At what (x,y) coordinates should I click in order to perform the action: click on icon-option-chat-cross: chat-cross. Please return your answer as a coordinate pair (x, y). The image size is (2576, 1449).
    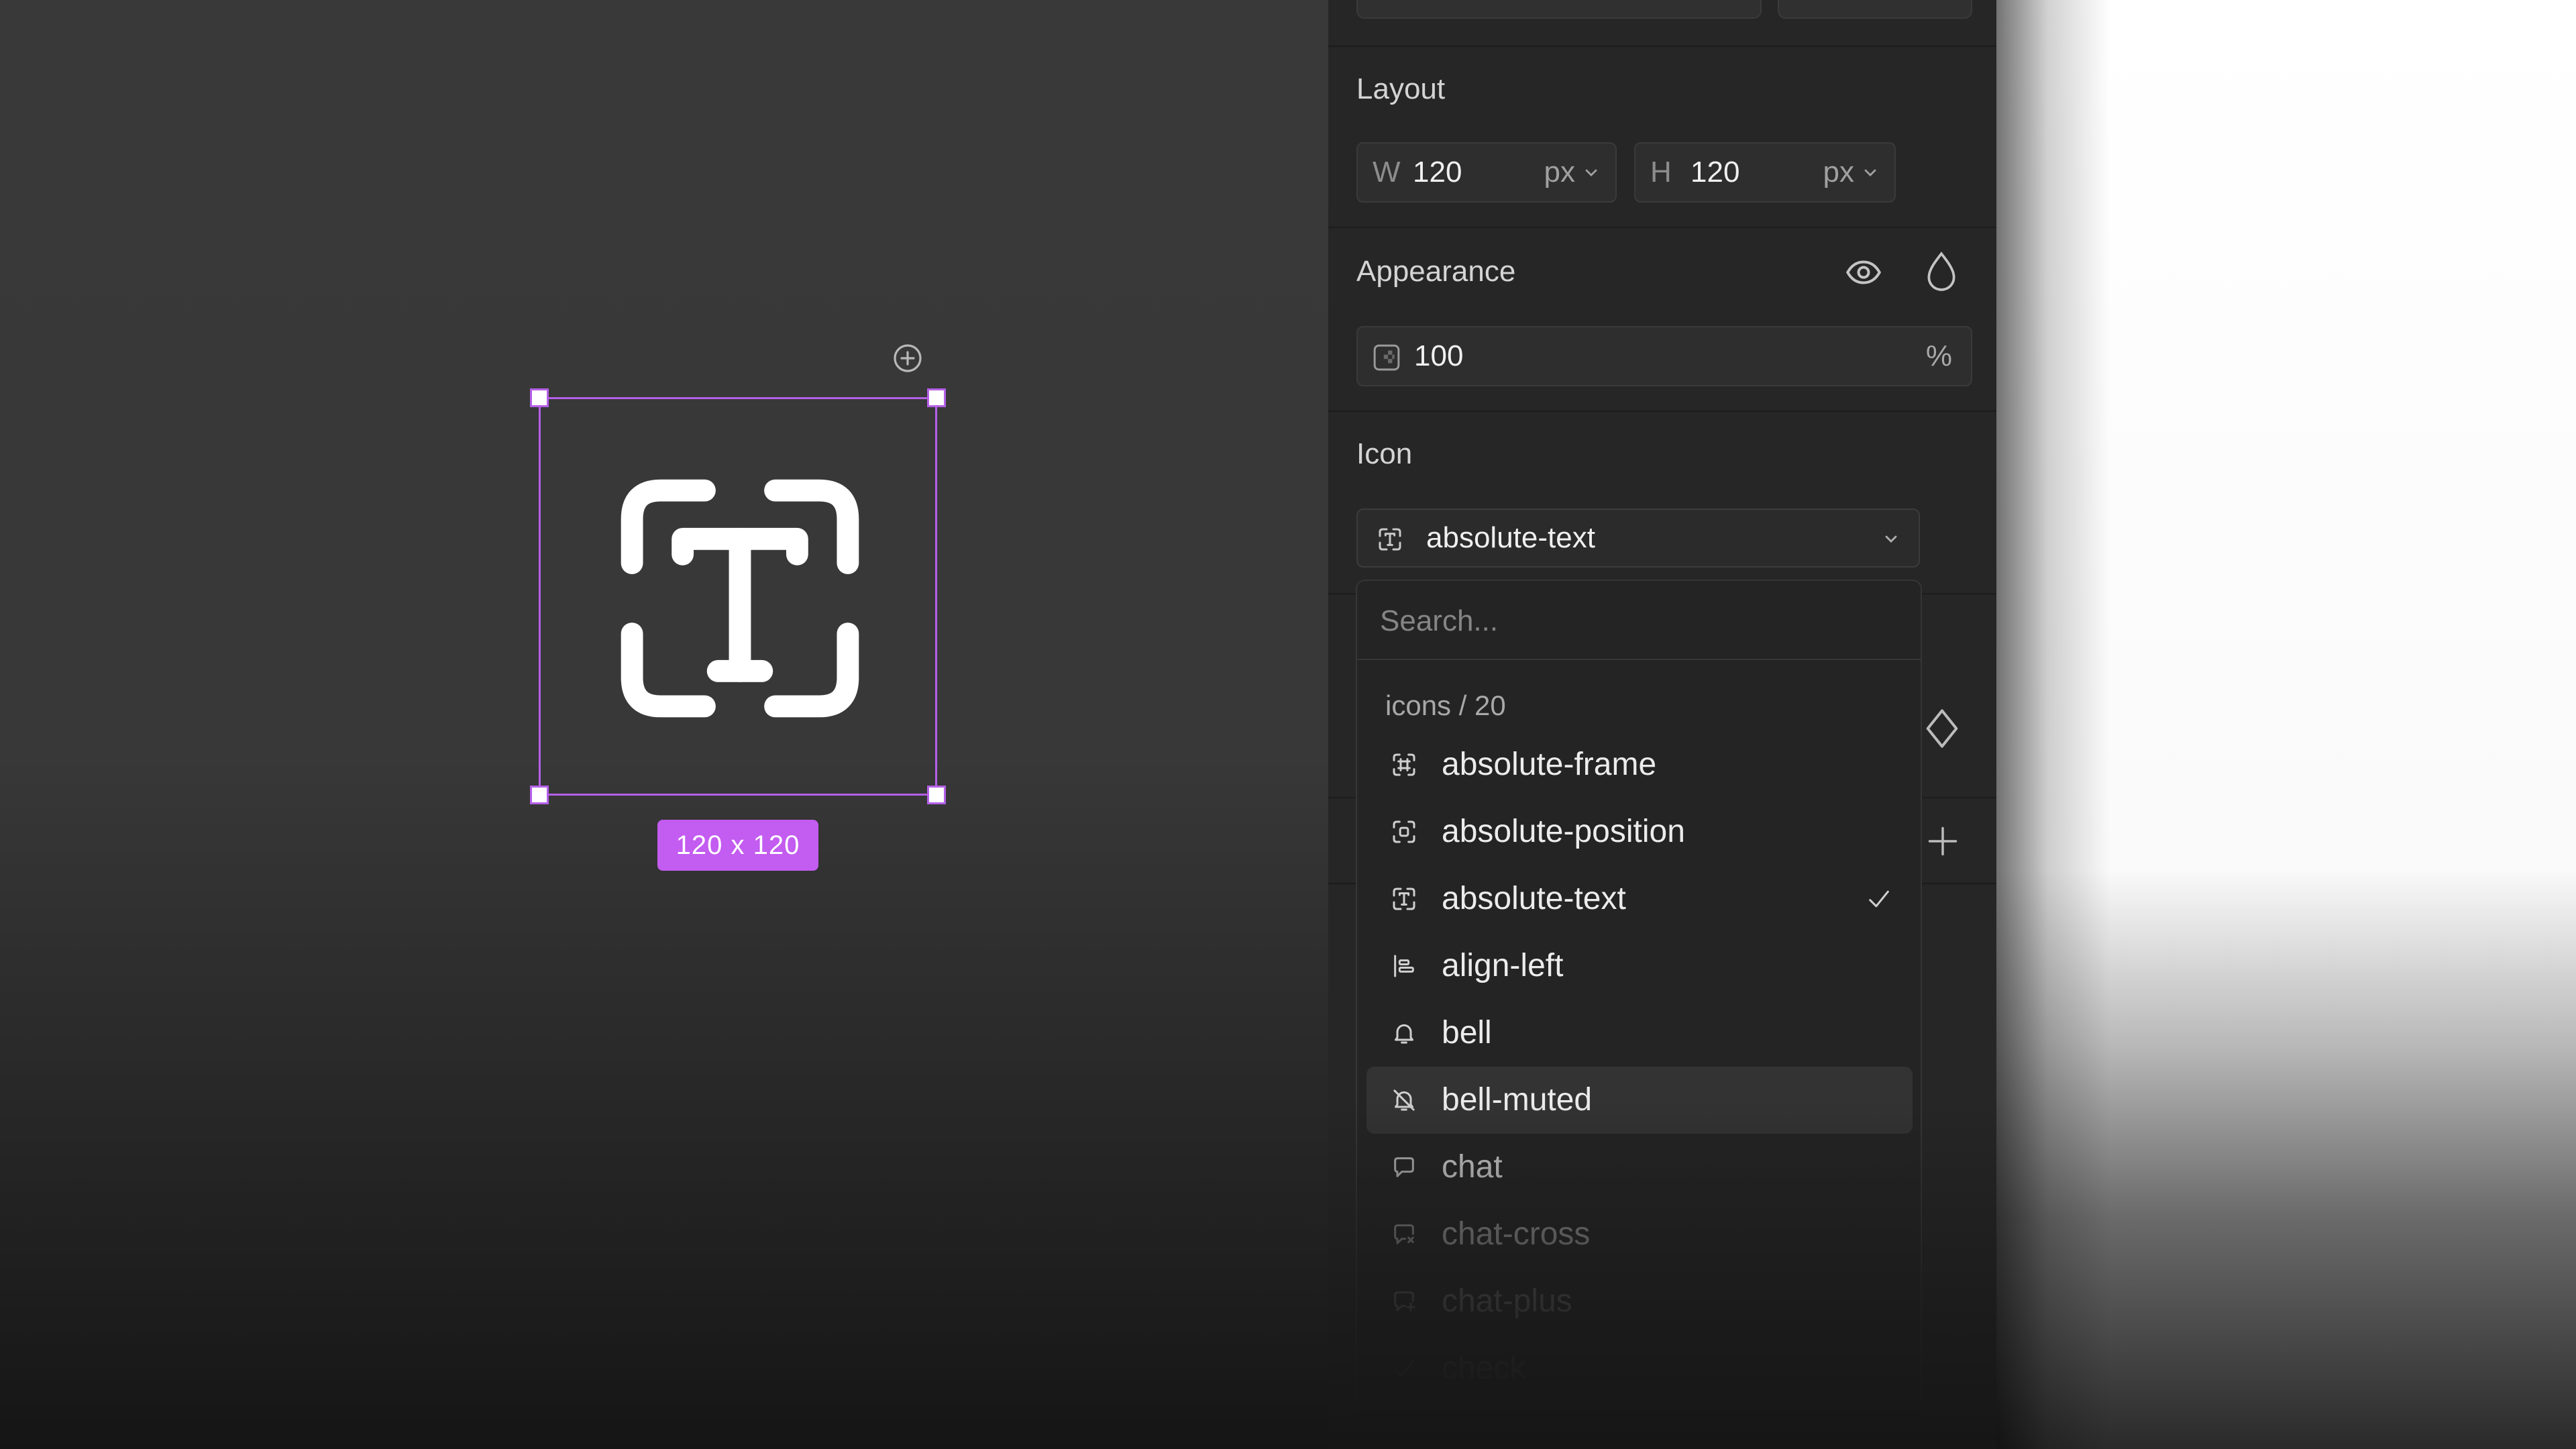
    Looking at the image, I should click on (1639, 1234).